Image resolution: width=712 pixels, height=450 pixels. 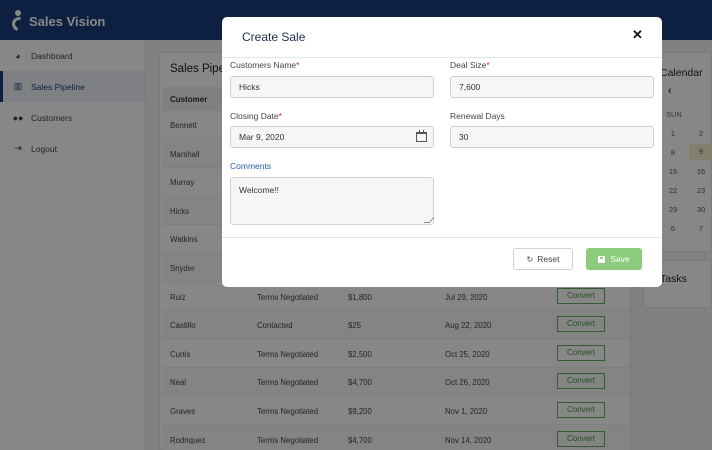 What do you see at coordinates (256, 116) in the screenshot?
I see `closing-date-label: Closing Date*` at bounding box center [256, 116].